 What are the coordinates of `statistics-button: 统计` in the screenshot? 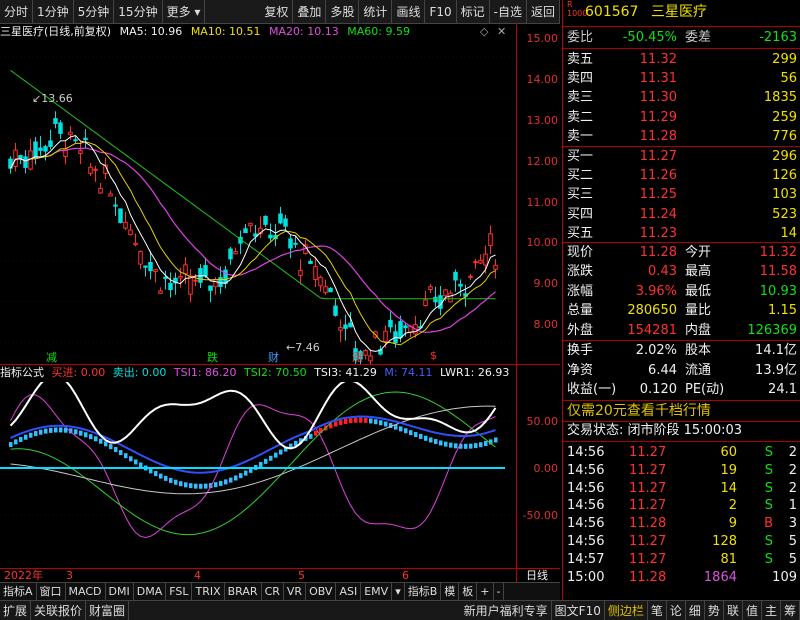 It's located at (376, 12).